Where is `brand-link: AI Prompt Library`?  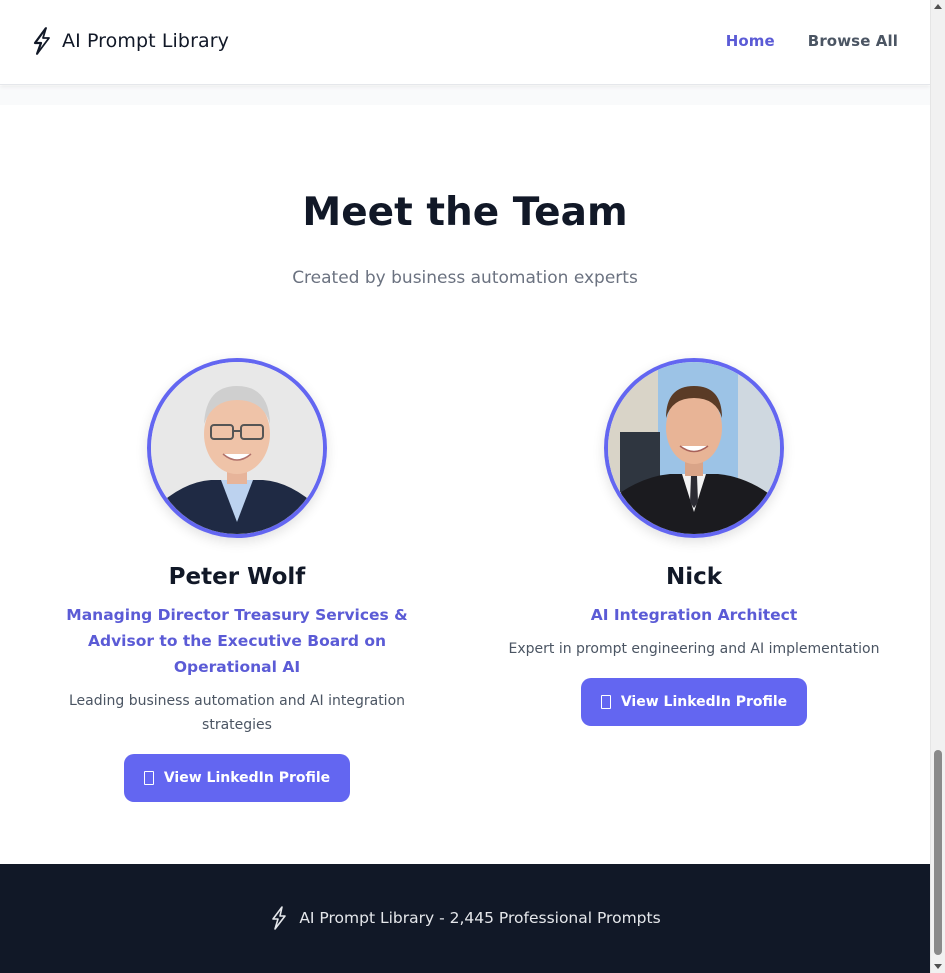 brand-link: AI Prompt Library is located at coordinates (129, 41).